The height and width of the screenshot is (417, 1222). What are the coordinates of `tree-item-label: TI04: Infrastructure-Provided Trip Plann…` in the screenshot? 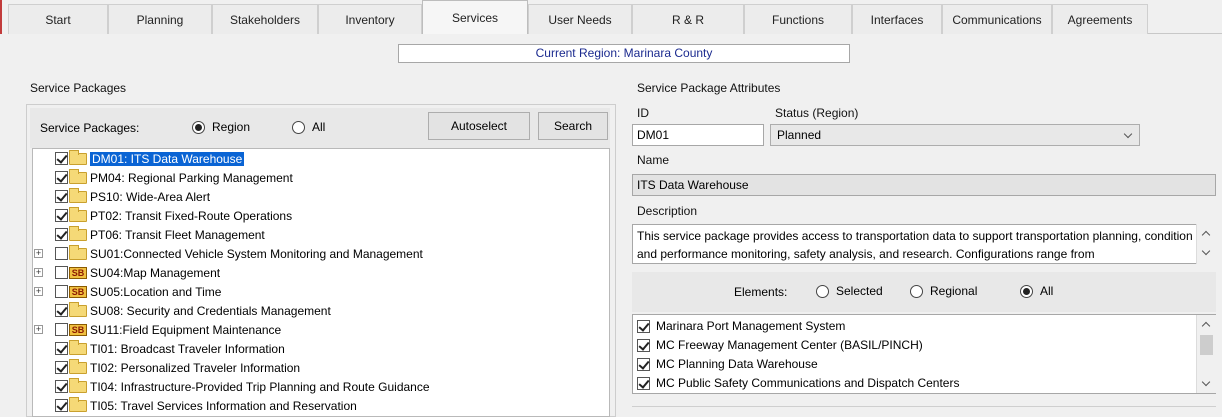 It's located at (260, 386).